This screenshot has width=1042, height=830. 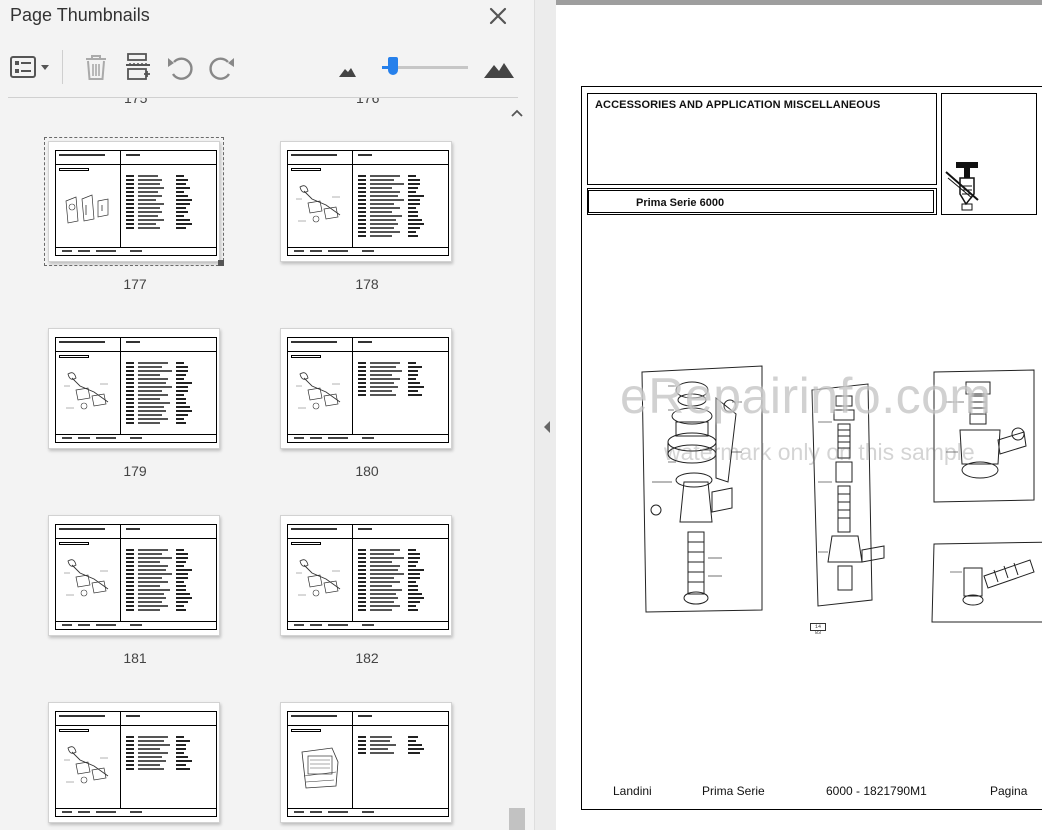 I want to click on watermark-logo: eRepairinfo.com, so click(x=806, y=396).